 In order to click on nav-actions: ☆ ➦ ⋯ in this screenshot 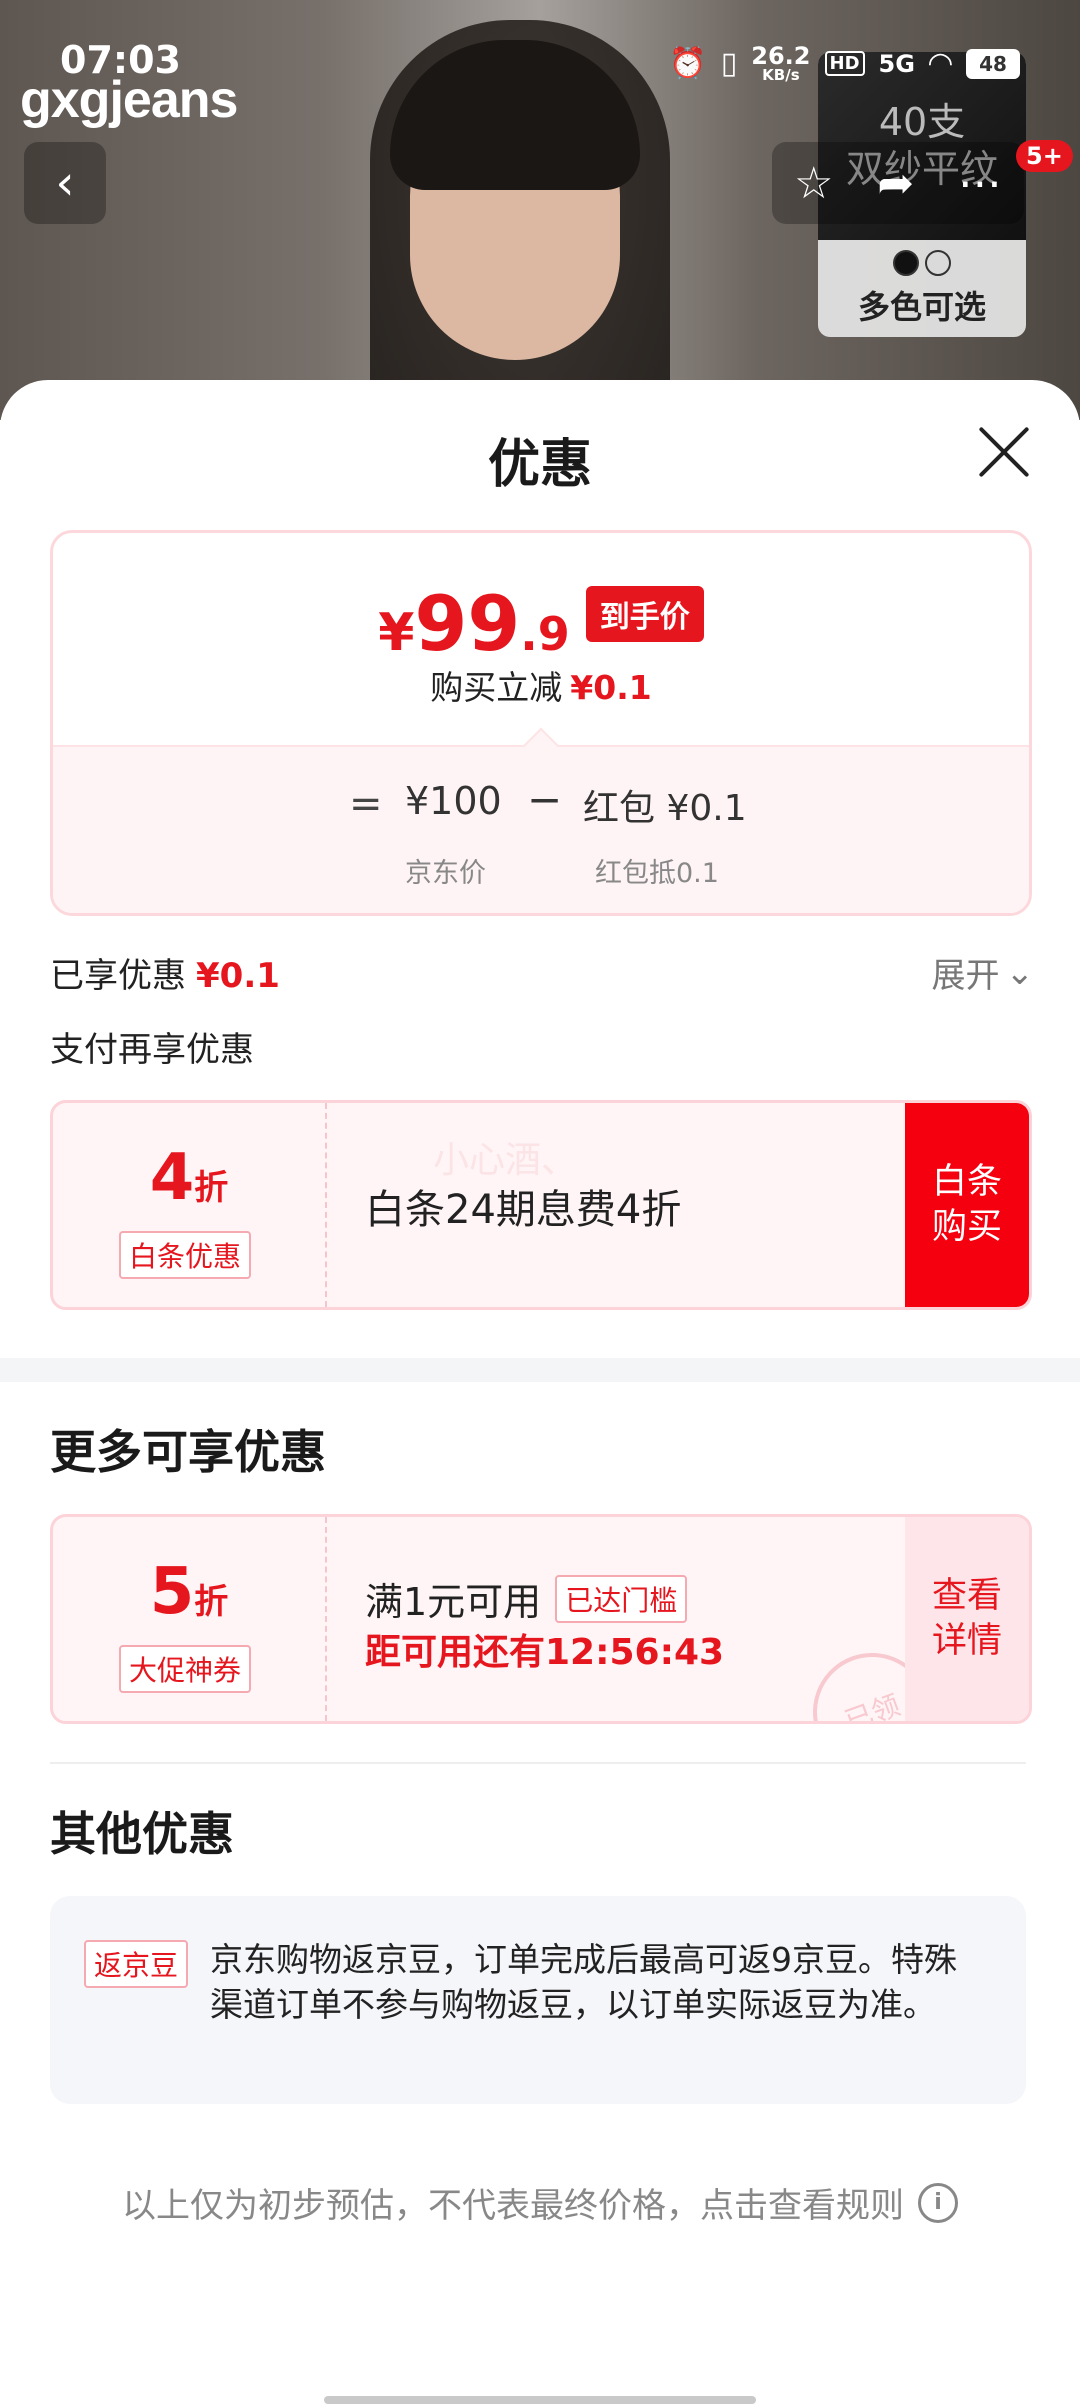, I will do `click(898, 183)`.